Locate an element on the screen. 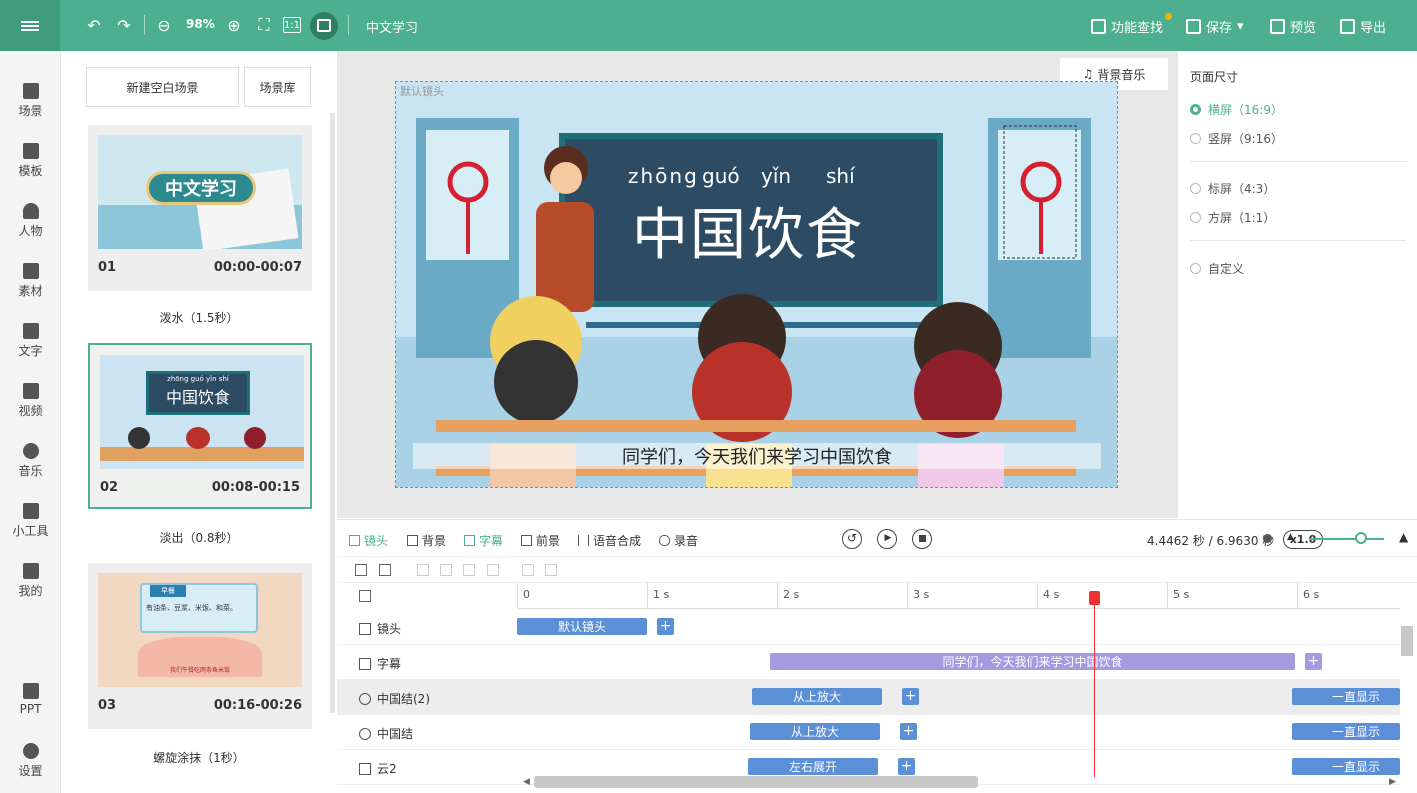  tab-subtitle: 字幕 is located at coordinates (483, 540).